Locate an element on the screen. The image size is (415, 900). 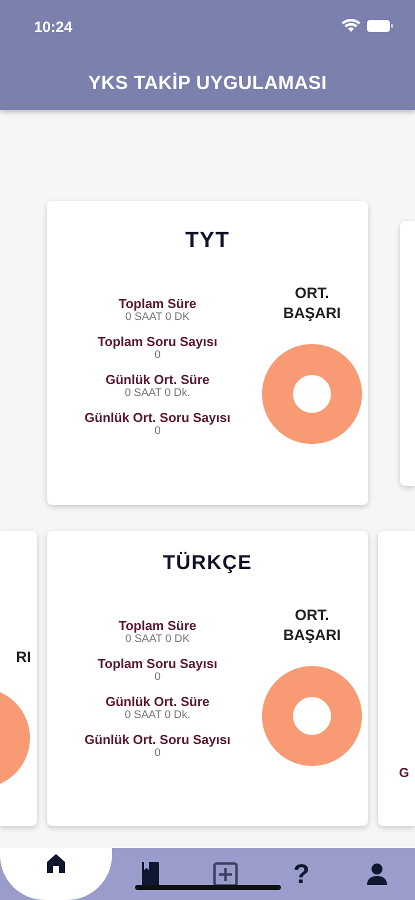
nav-tab: ? is located at coordinates (302, 874).